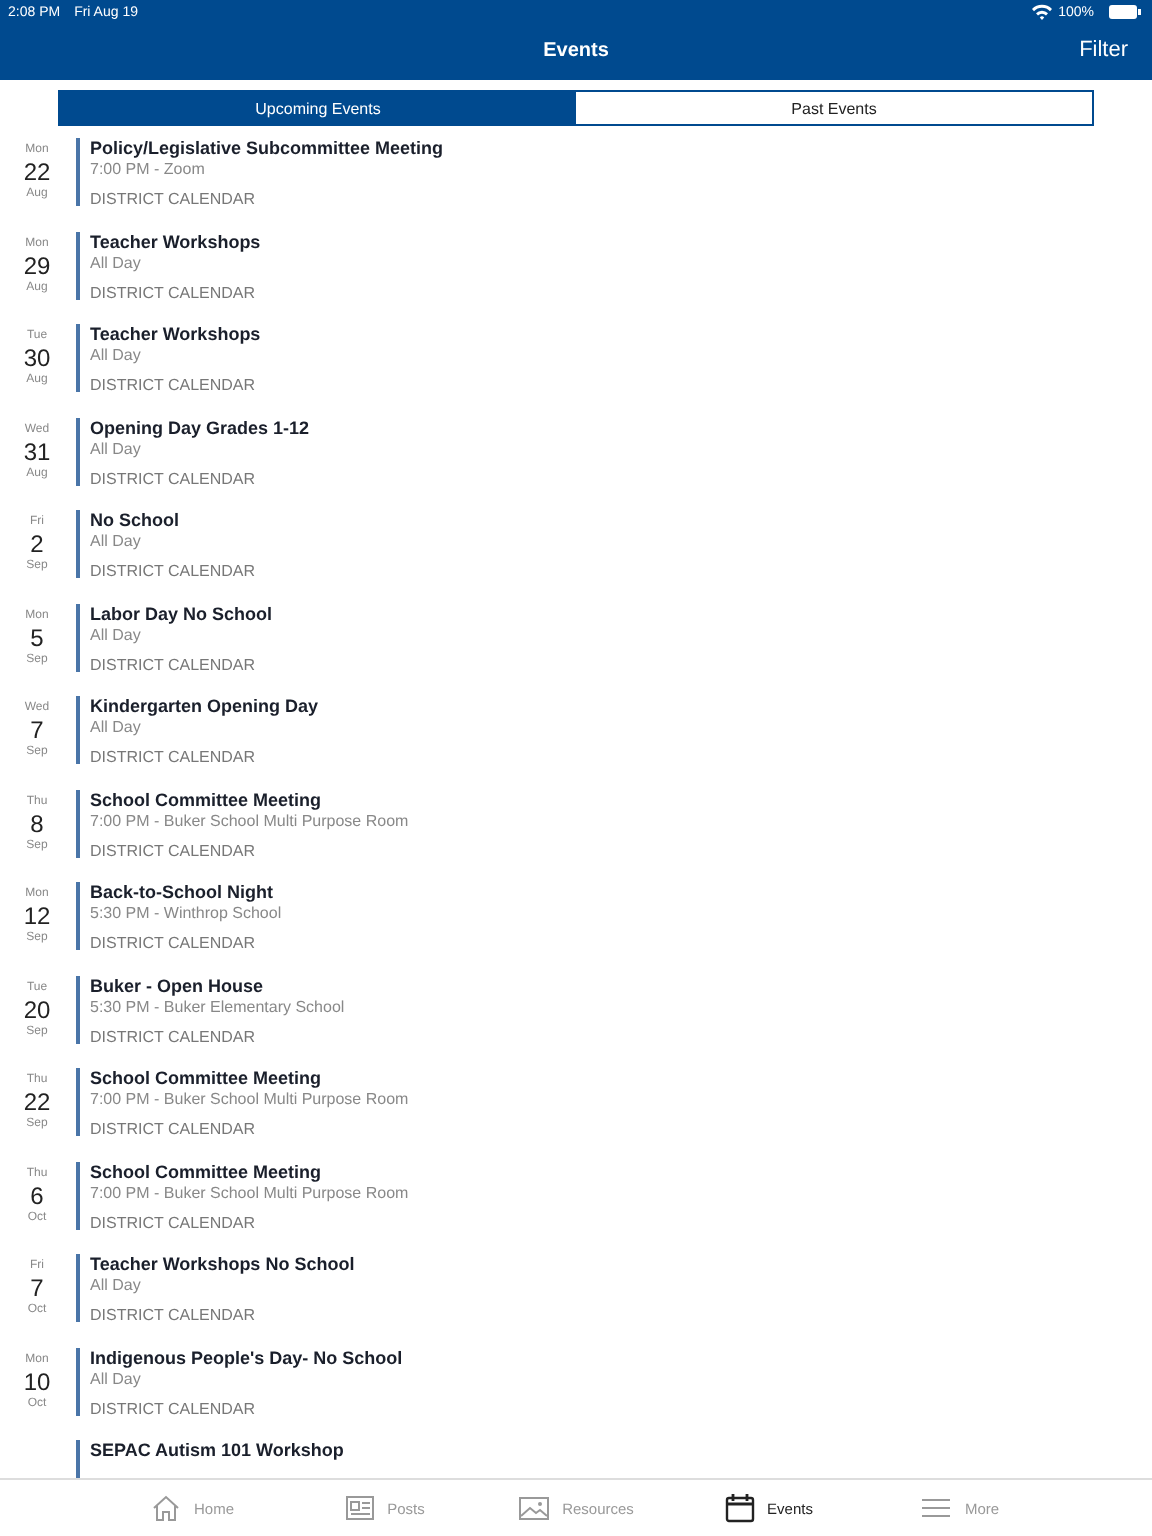  What do you see at coordinates (197, 730) in the screenshot?
I see `event-item: Kindergarten Opening Day All Day DISTRICT CALENDAR` at bounding box center [197, 730].